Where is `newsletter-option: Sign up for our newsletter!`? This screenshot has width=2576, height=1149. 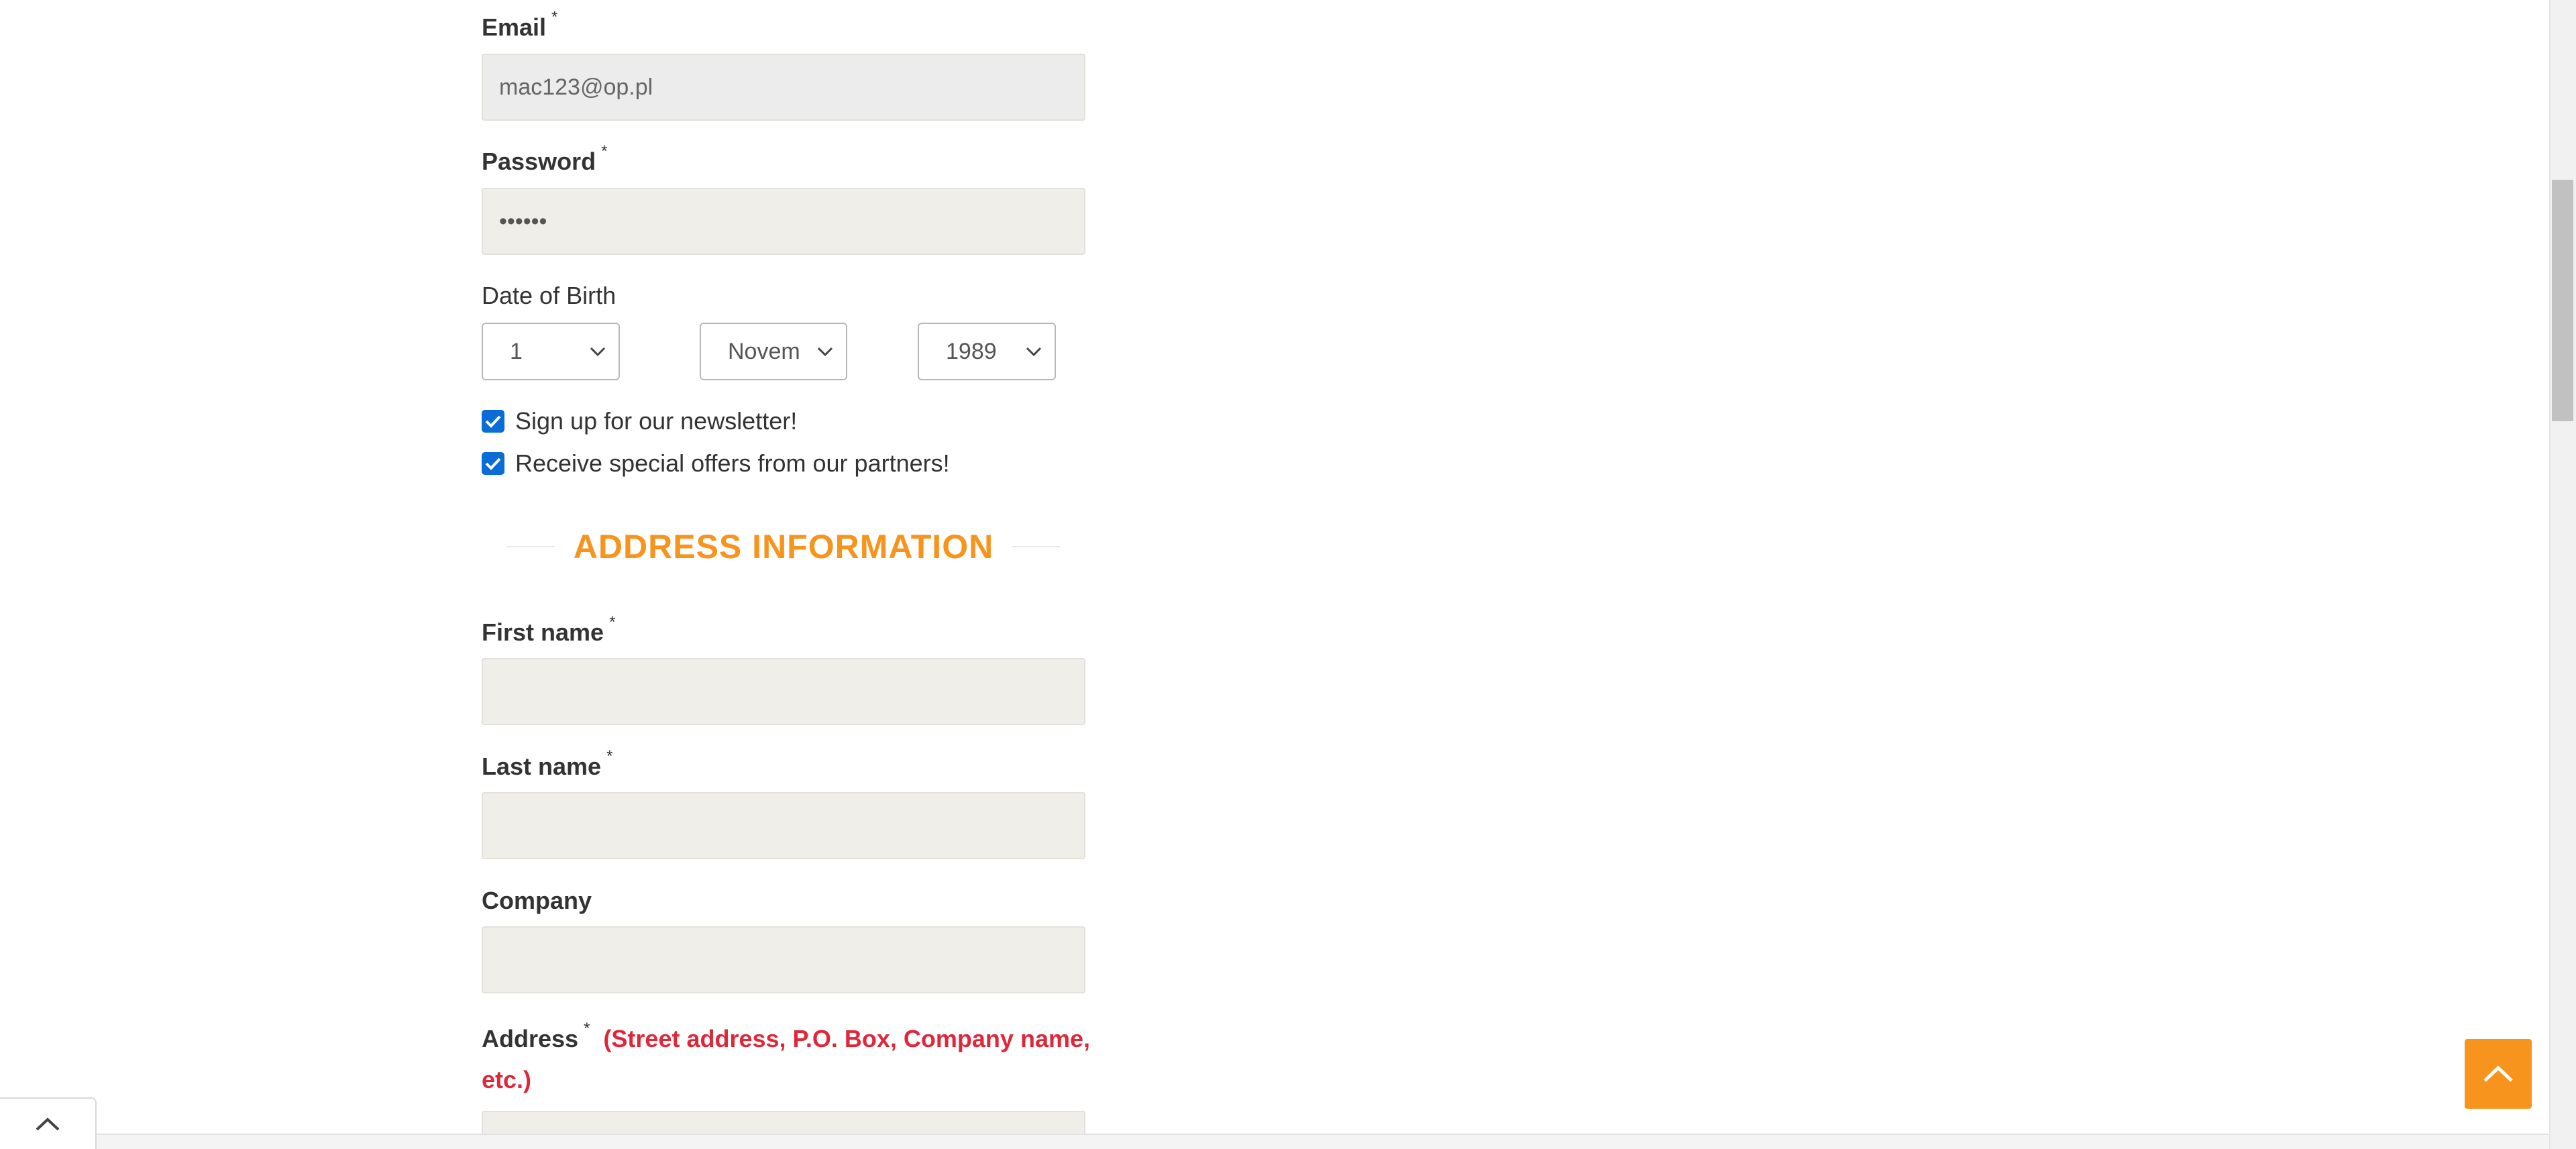
newsletter-option: Sign up for our newsletter! is located at coordinates (639, 421).